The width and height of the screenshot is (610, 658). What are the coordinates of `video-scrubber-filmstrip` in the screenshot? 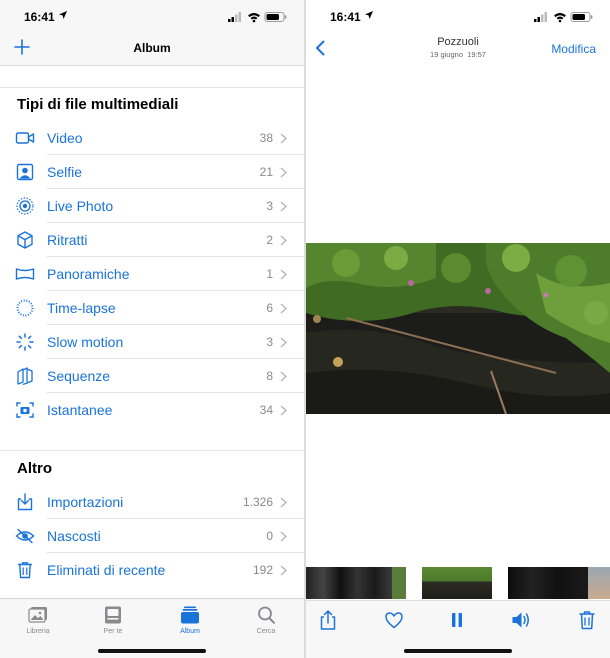 It's located at (458, 583).